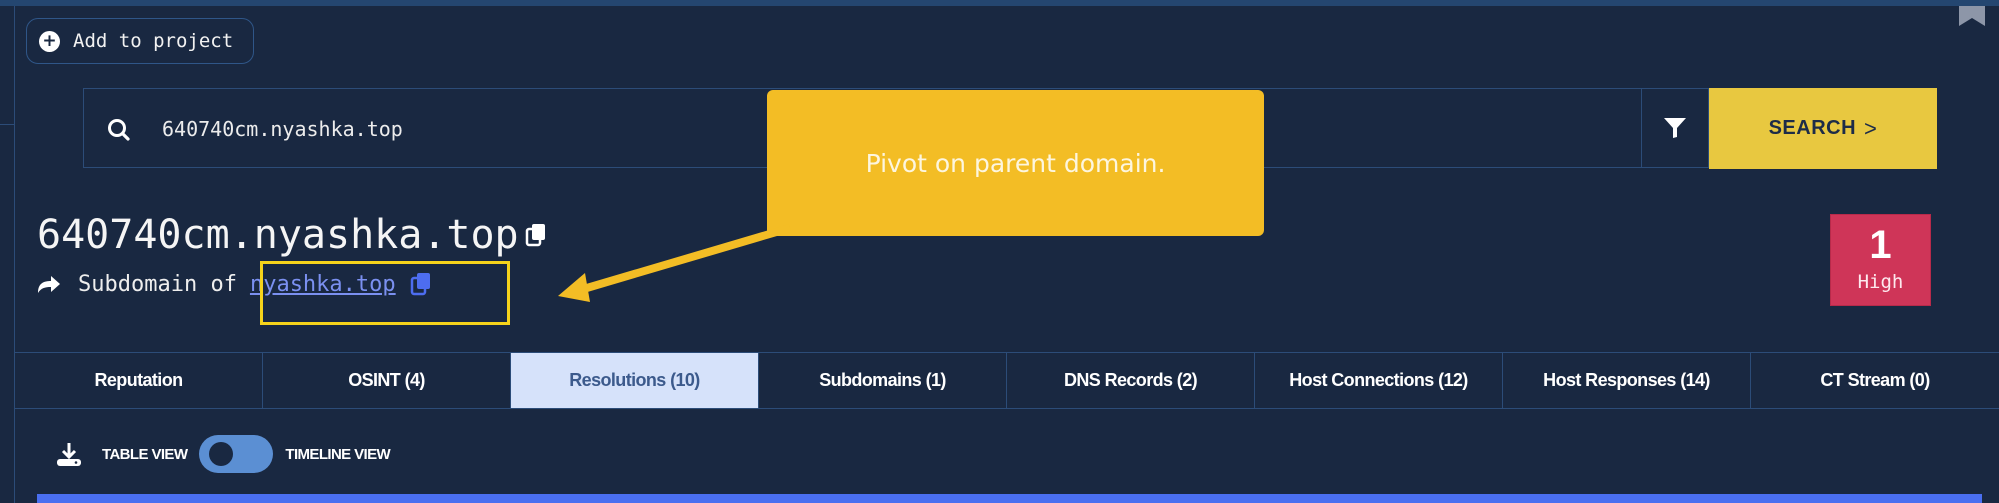 The height and width of the screenshot is (503, 1999). Describe the element at coordinates (14, 254) in the screenshot. I see `left-rail-divider` at that location.